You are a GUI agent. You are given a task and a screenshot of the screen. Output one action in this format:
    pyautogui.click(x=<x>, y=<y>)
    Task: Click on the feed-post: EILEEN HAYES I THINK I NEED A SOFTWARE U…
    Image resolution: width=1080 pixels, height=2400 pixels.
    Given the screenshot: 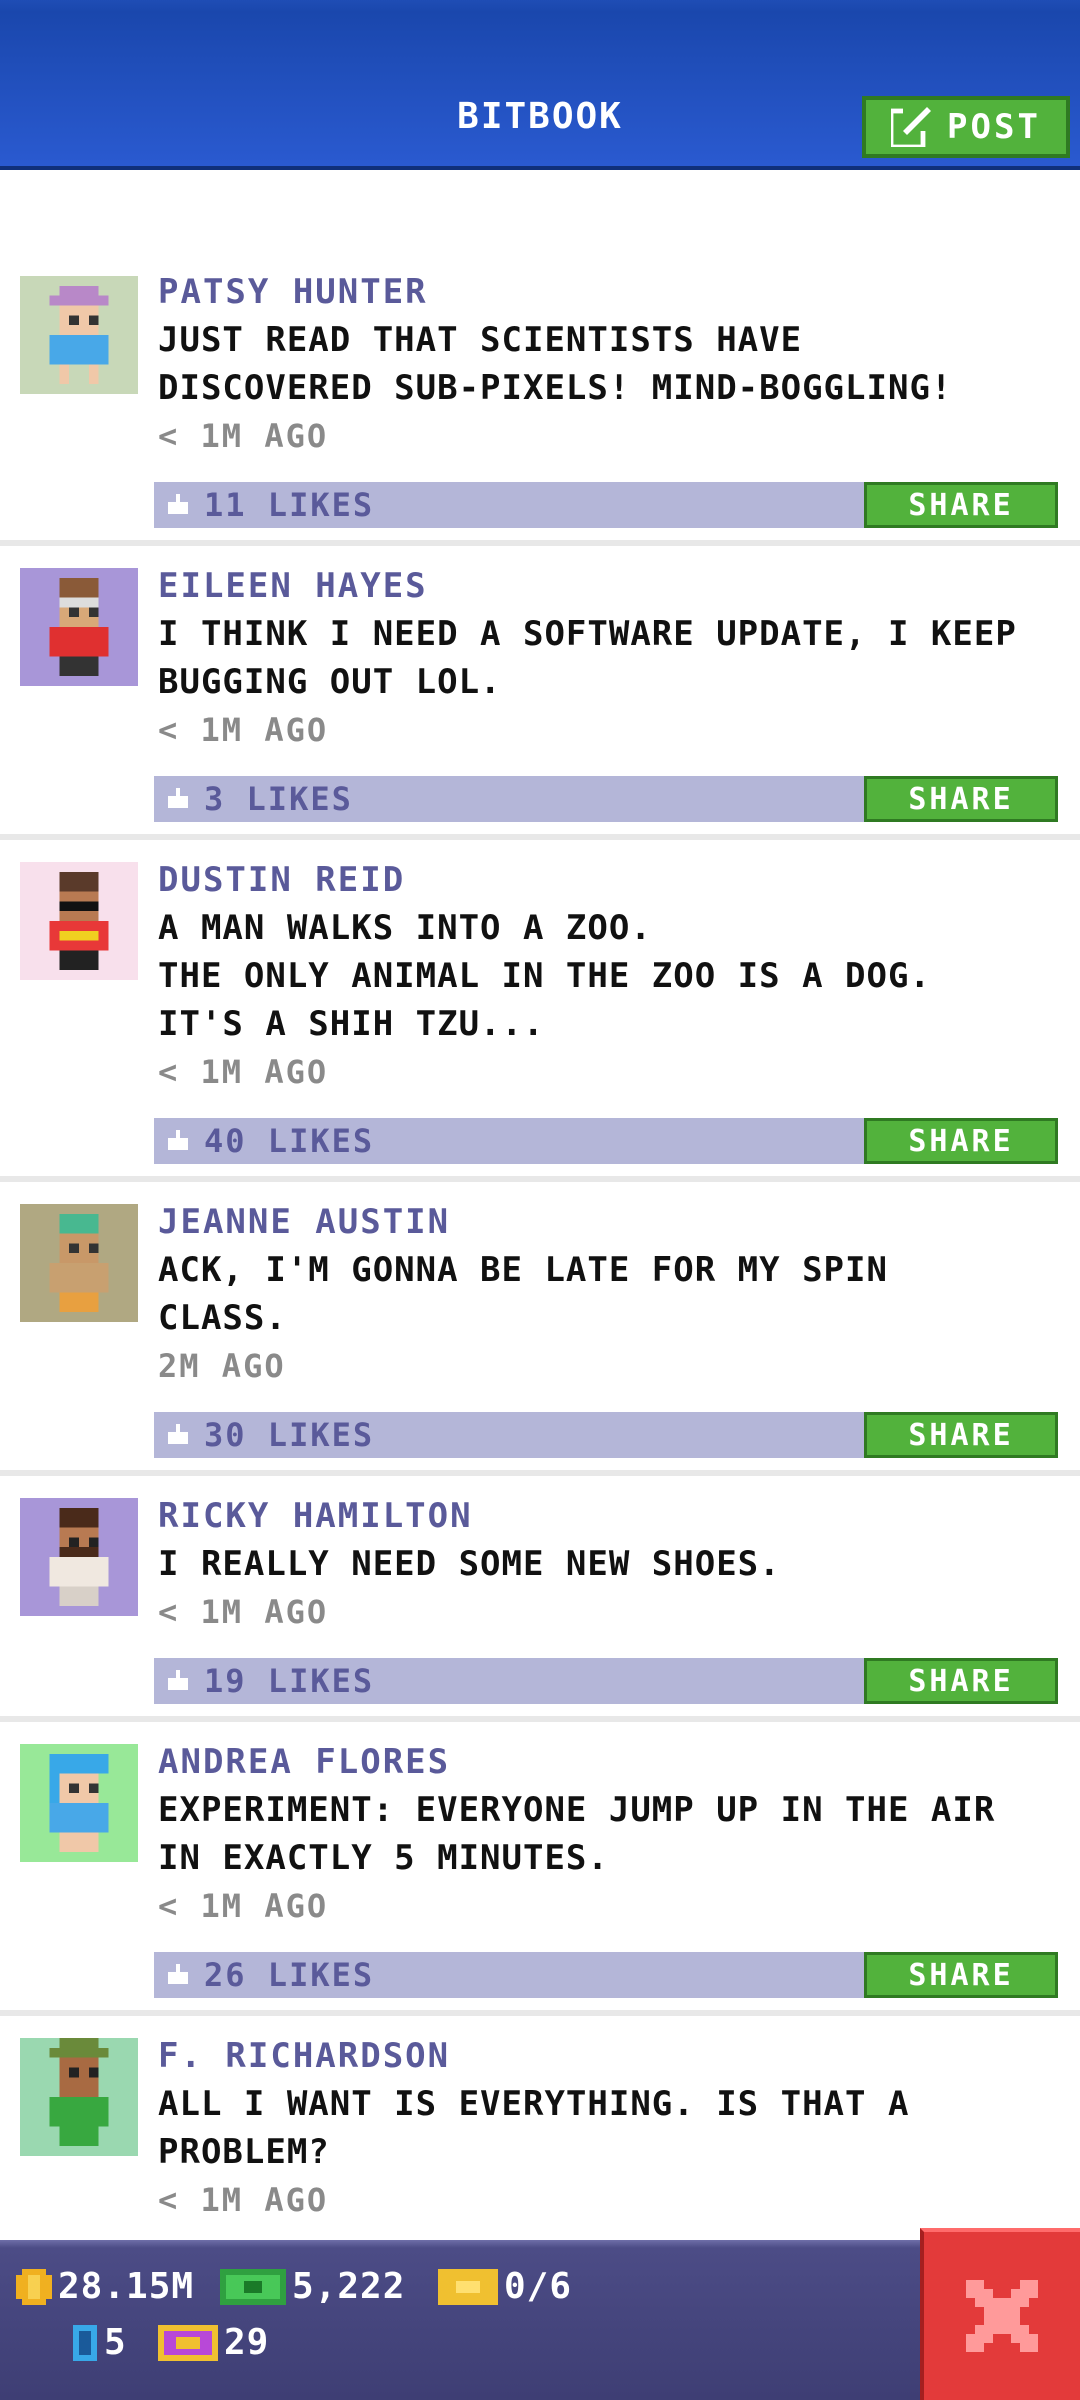 What is the action you would take?
    pyautogui.click(x=540, y=693)
    